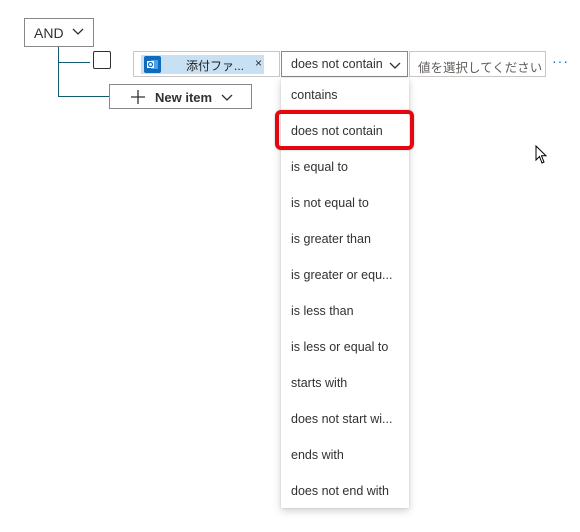  What do you see at coordinates (345, 384) in the screenshot?
I see `dropdown-option-starts-with: starts with` at bounding box center [345, 384].